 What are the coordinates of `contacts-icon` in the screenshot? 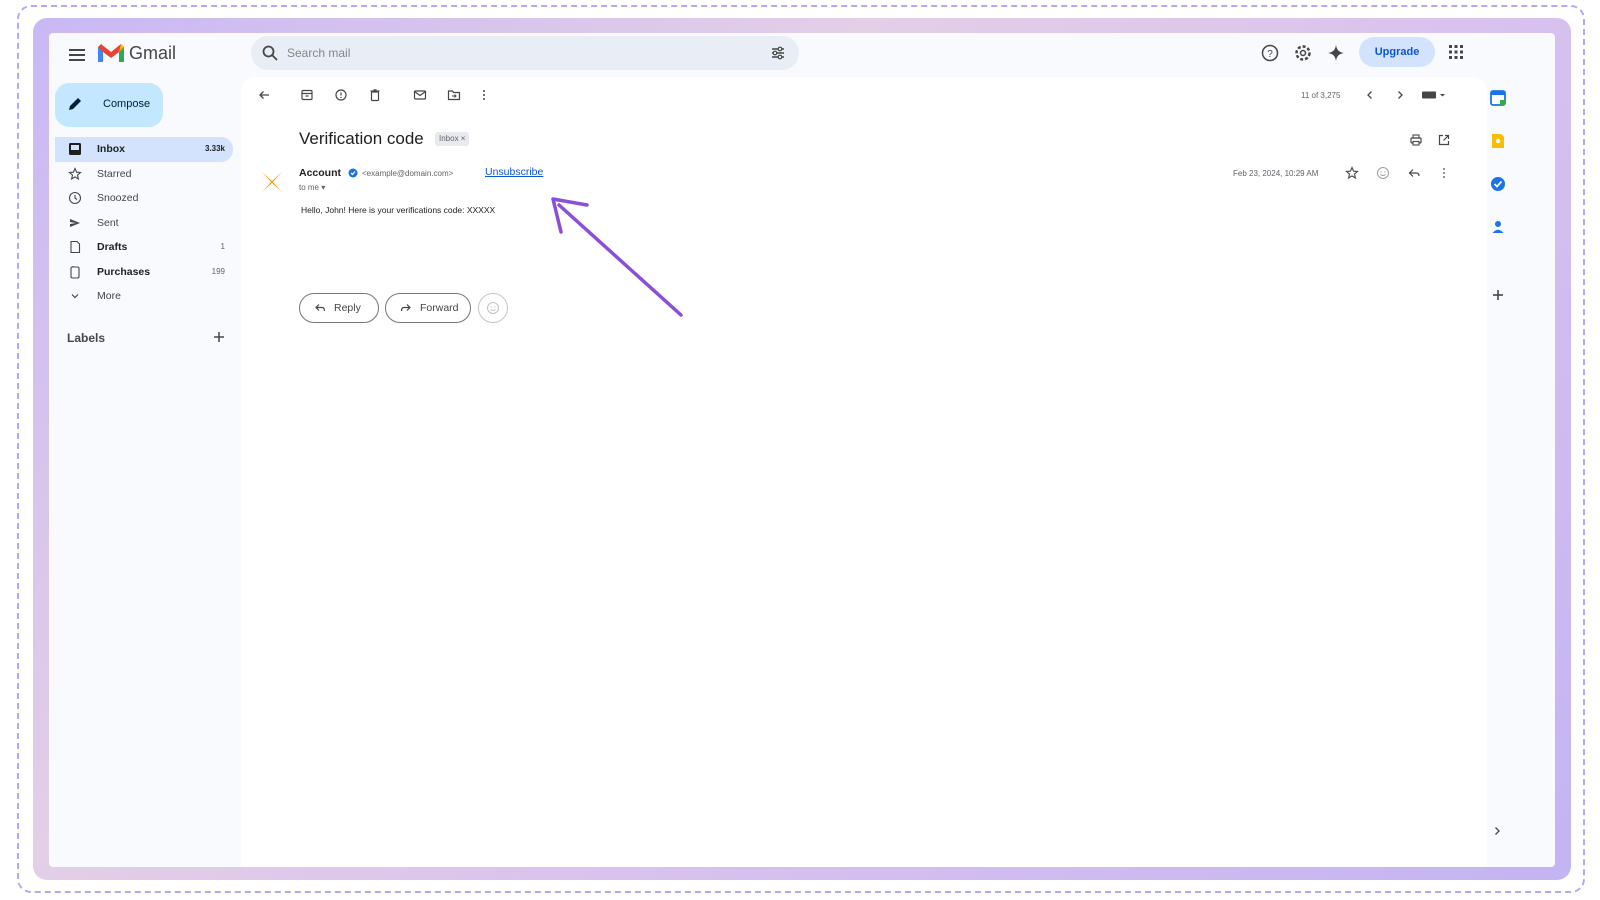 It's located at (1498, 227).